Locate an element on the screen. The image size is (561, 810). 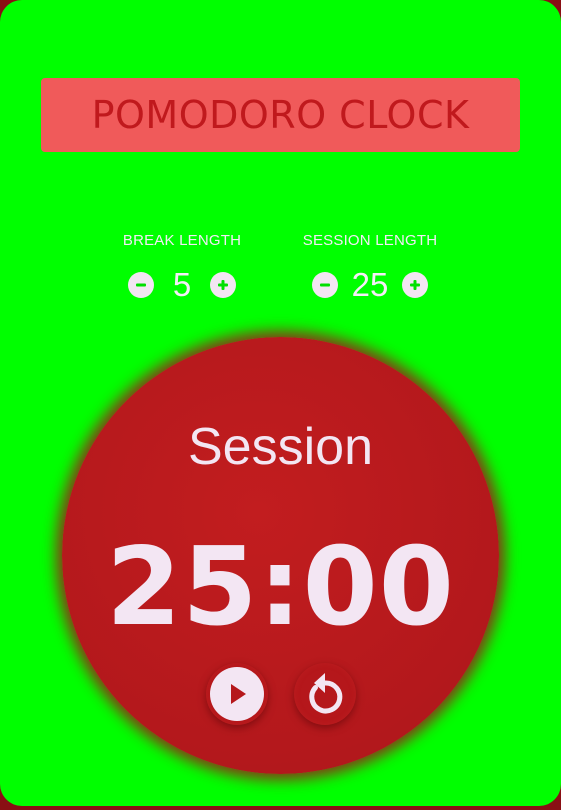
play-button is located at coordinates (236, 694).